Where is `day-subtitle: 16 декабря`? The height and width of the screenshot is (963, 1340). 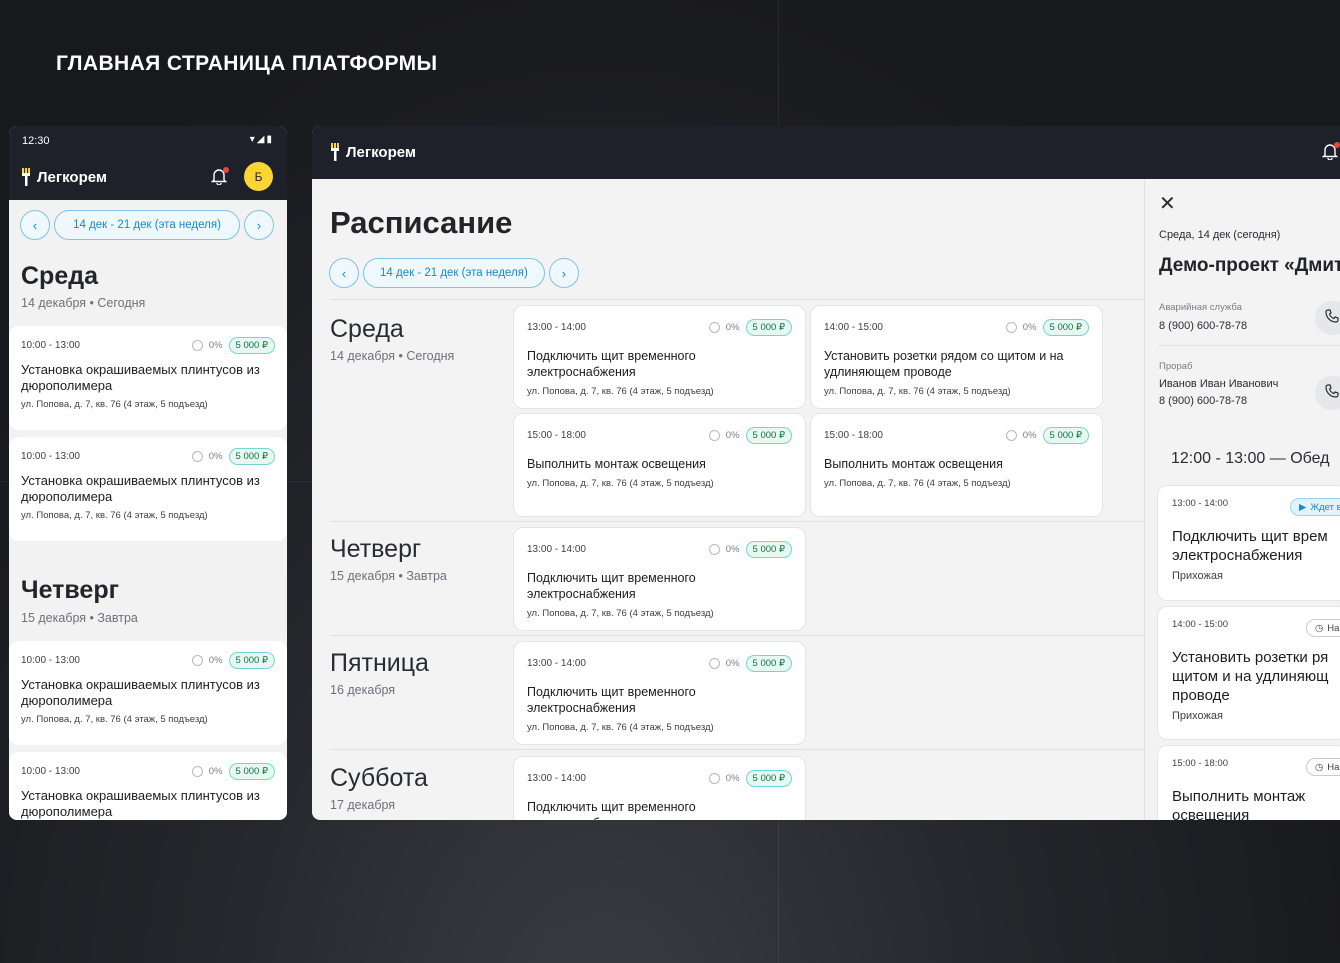
day-subtitle: 16 декабря is located at coordinates (363, 690).